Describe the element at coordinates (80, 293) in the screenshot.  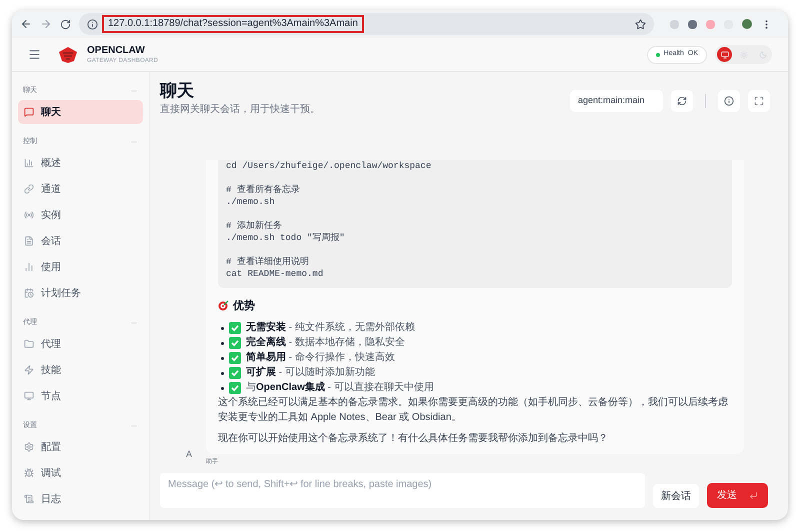
I see `sidebar-item: 计划任务` at that location.